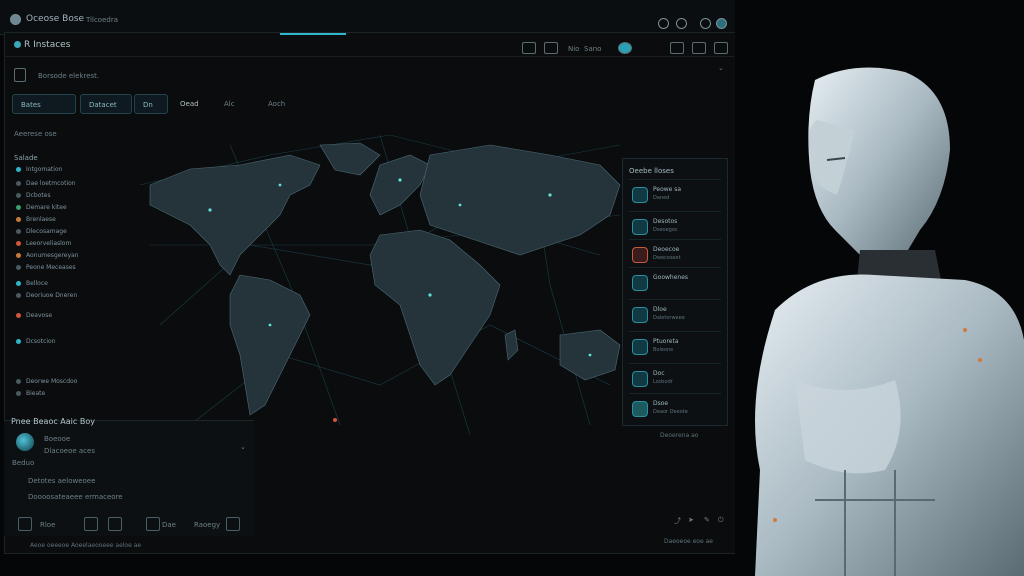 Image resolution: width=1024 pixels, height=576 pixels. I want to click on send-icon: ➤, so click(691, 520).